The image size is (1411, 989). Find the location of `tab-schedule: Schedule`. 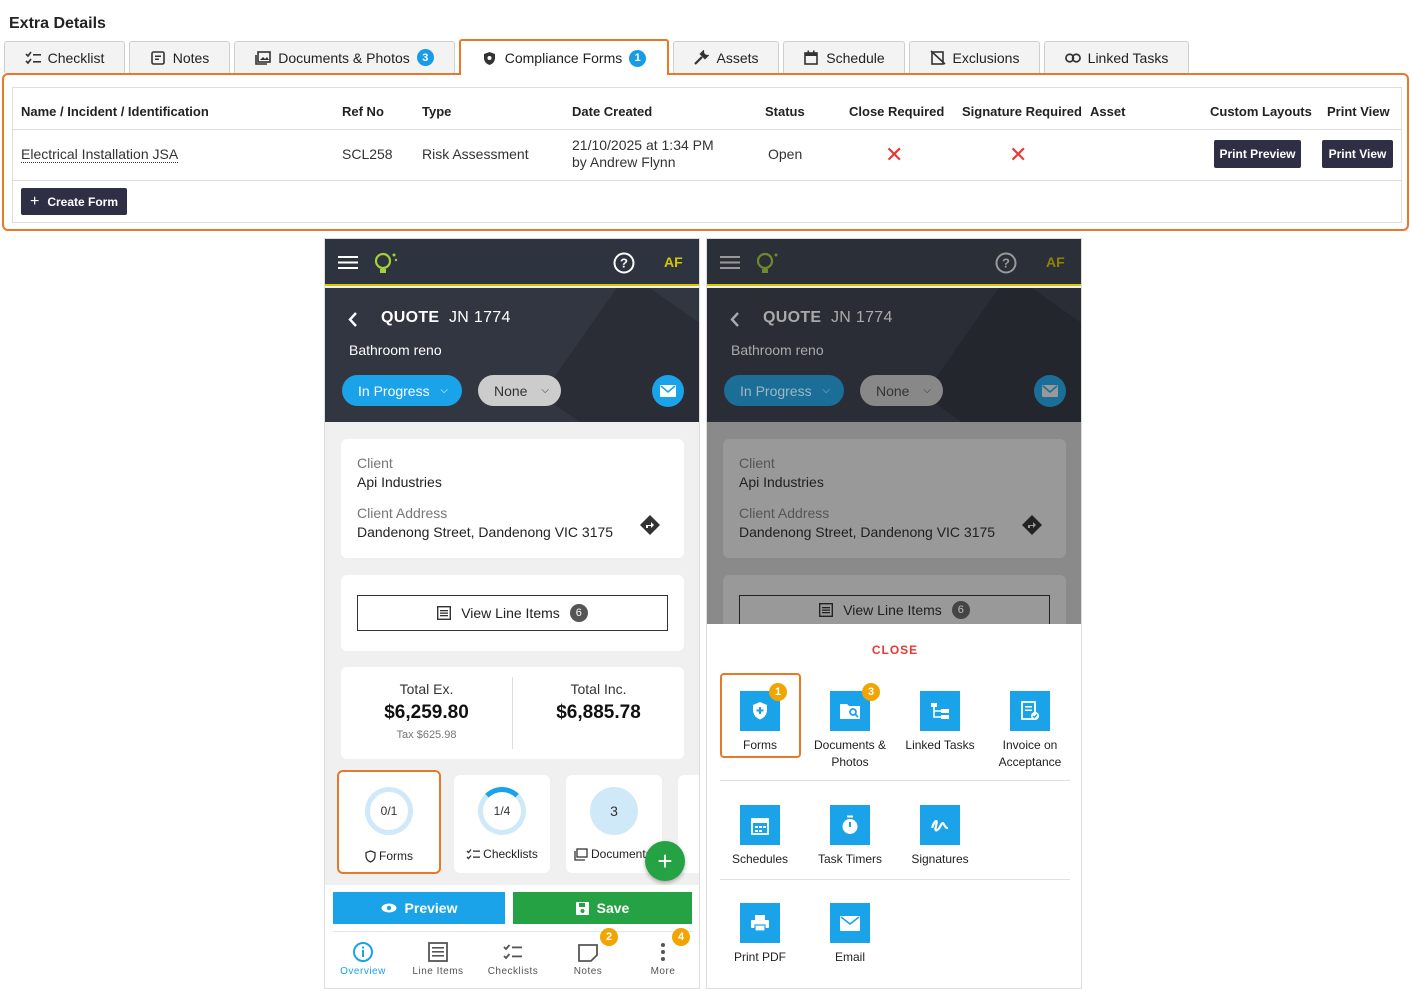

tab-schedule: Schedule is located at coordinates (844, 57).